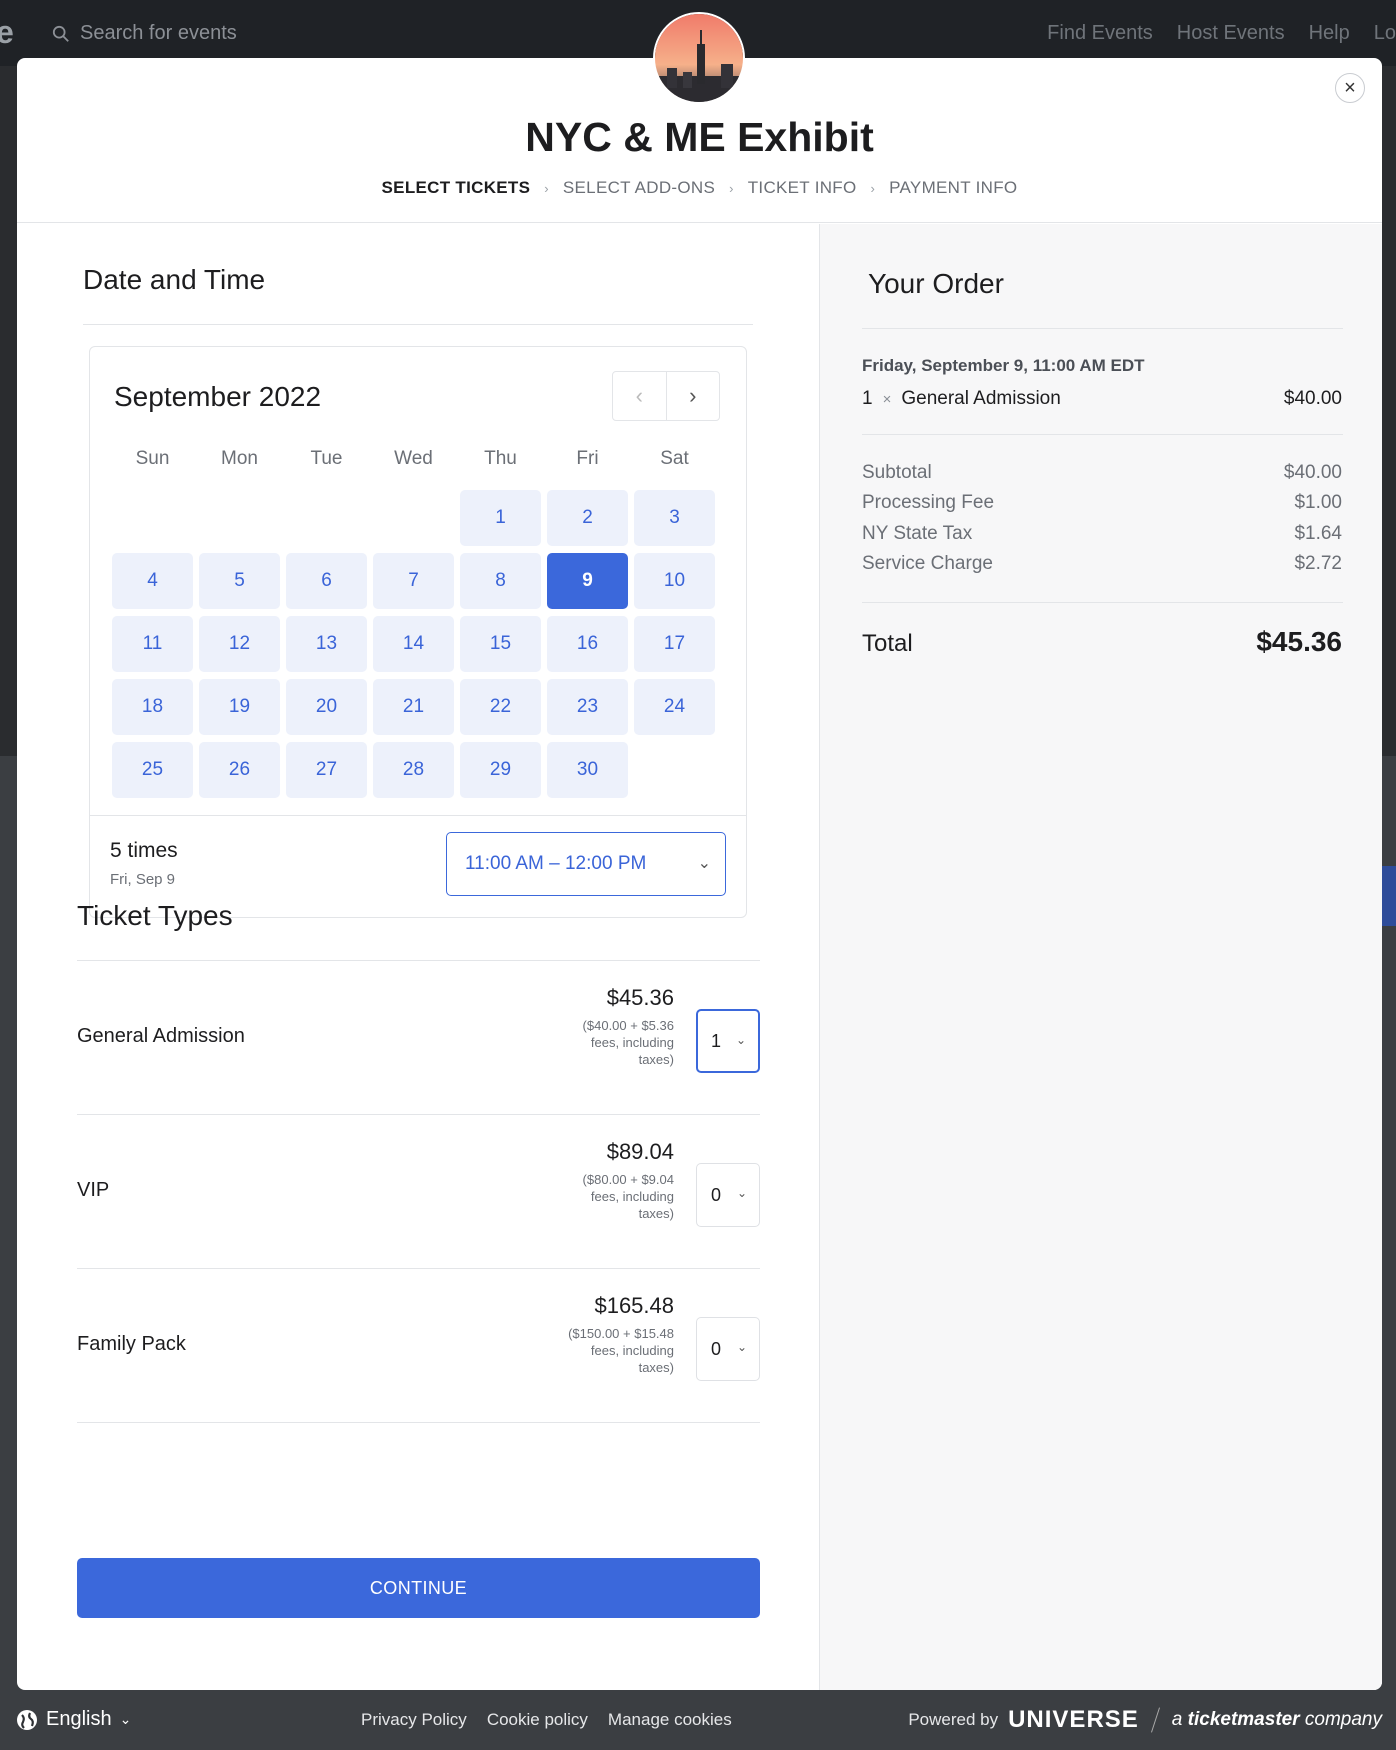 This screenshot has width=1396, height=1750. Describe the element at coordinates (1102, 534) in the screenshot. I see `fee-row: NY State Tax $1.64` at that location.